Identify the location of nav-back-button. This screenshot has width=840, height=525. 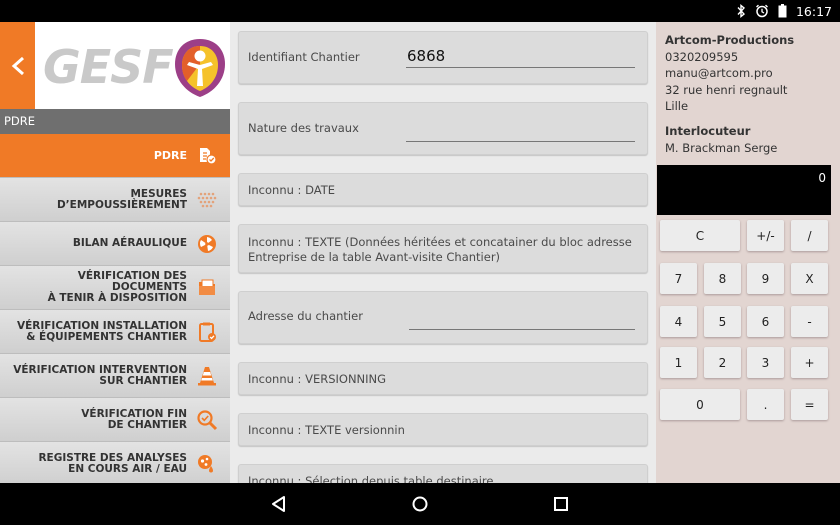
(279, 504).